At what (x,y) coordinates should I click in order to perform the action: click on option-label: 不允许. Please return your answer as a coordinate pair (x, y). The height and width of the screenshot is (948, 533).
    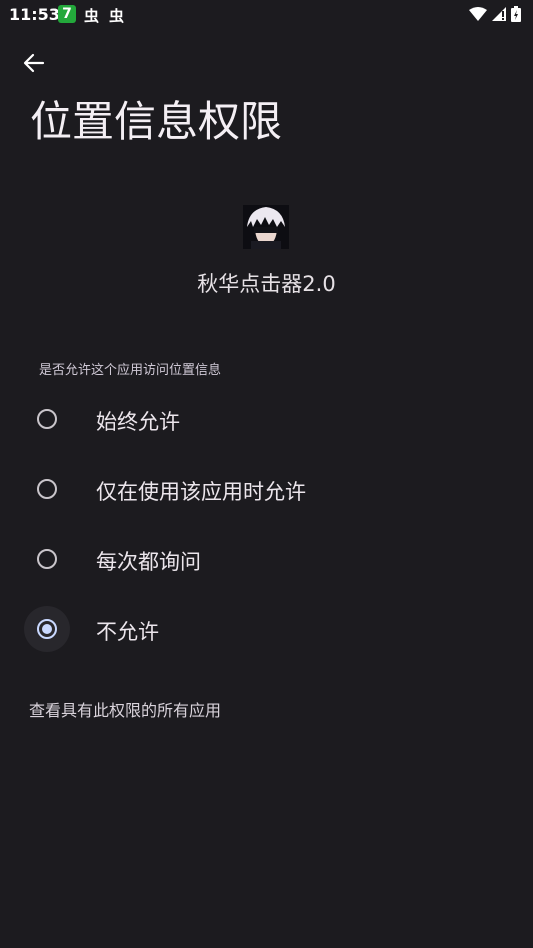
    Looking at the image, I should click on (127, 632).